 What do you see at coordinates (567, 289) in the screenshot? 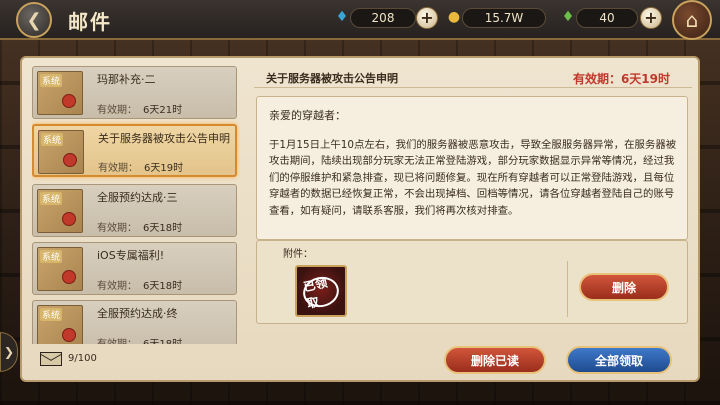
I see `divider` at bounding box center [567, 289].